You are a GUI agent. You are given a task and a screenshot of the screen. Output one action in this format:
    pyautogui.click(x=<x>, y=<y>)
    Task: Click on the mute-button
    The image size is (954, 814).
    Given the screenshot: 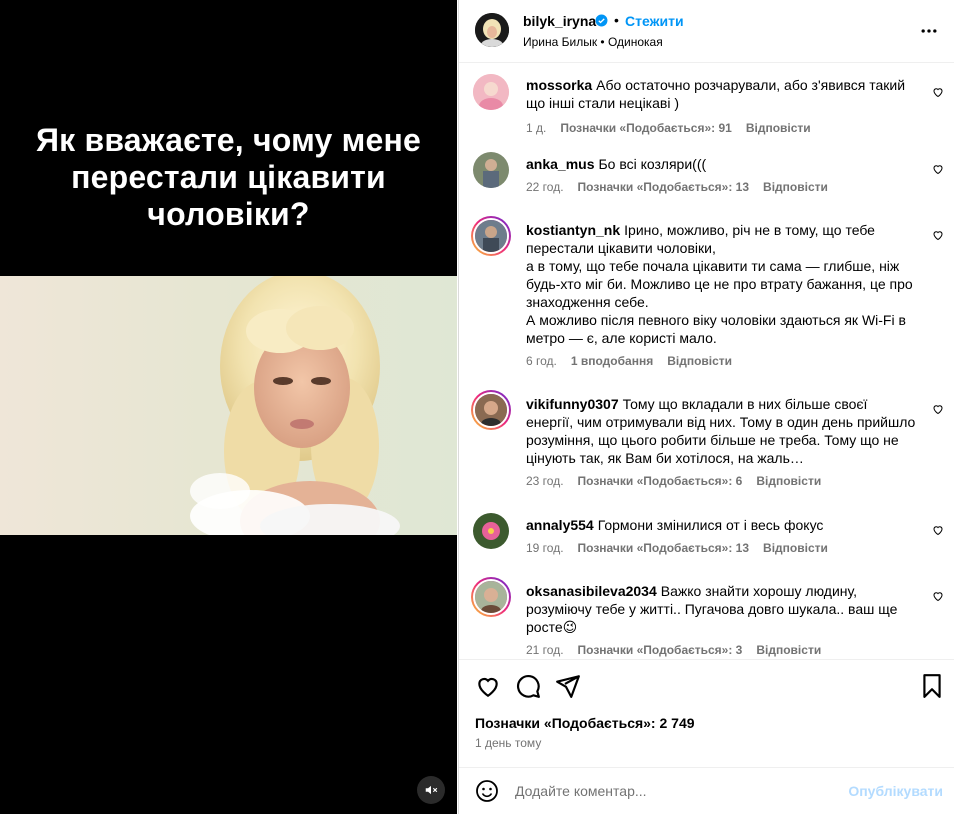 What is the action you would take?
    pyautogui.click(x=431, y=790)
    